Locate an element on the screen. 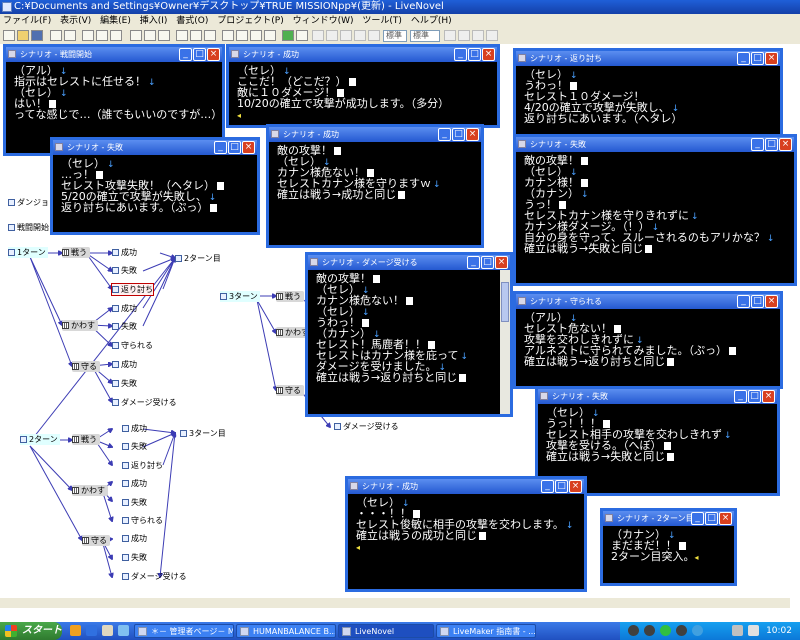 The height and width of the screenshot is (640, 800). node-t1-damage: ダメージ受ける is located at coordinates (144, 402).